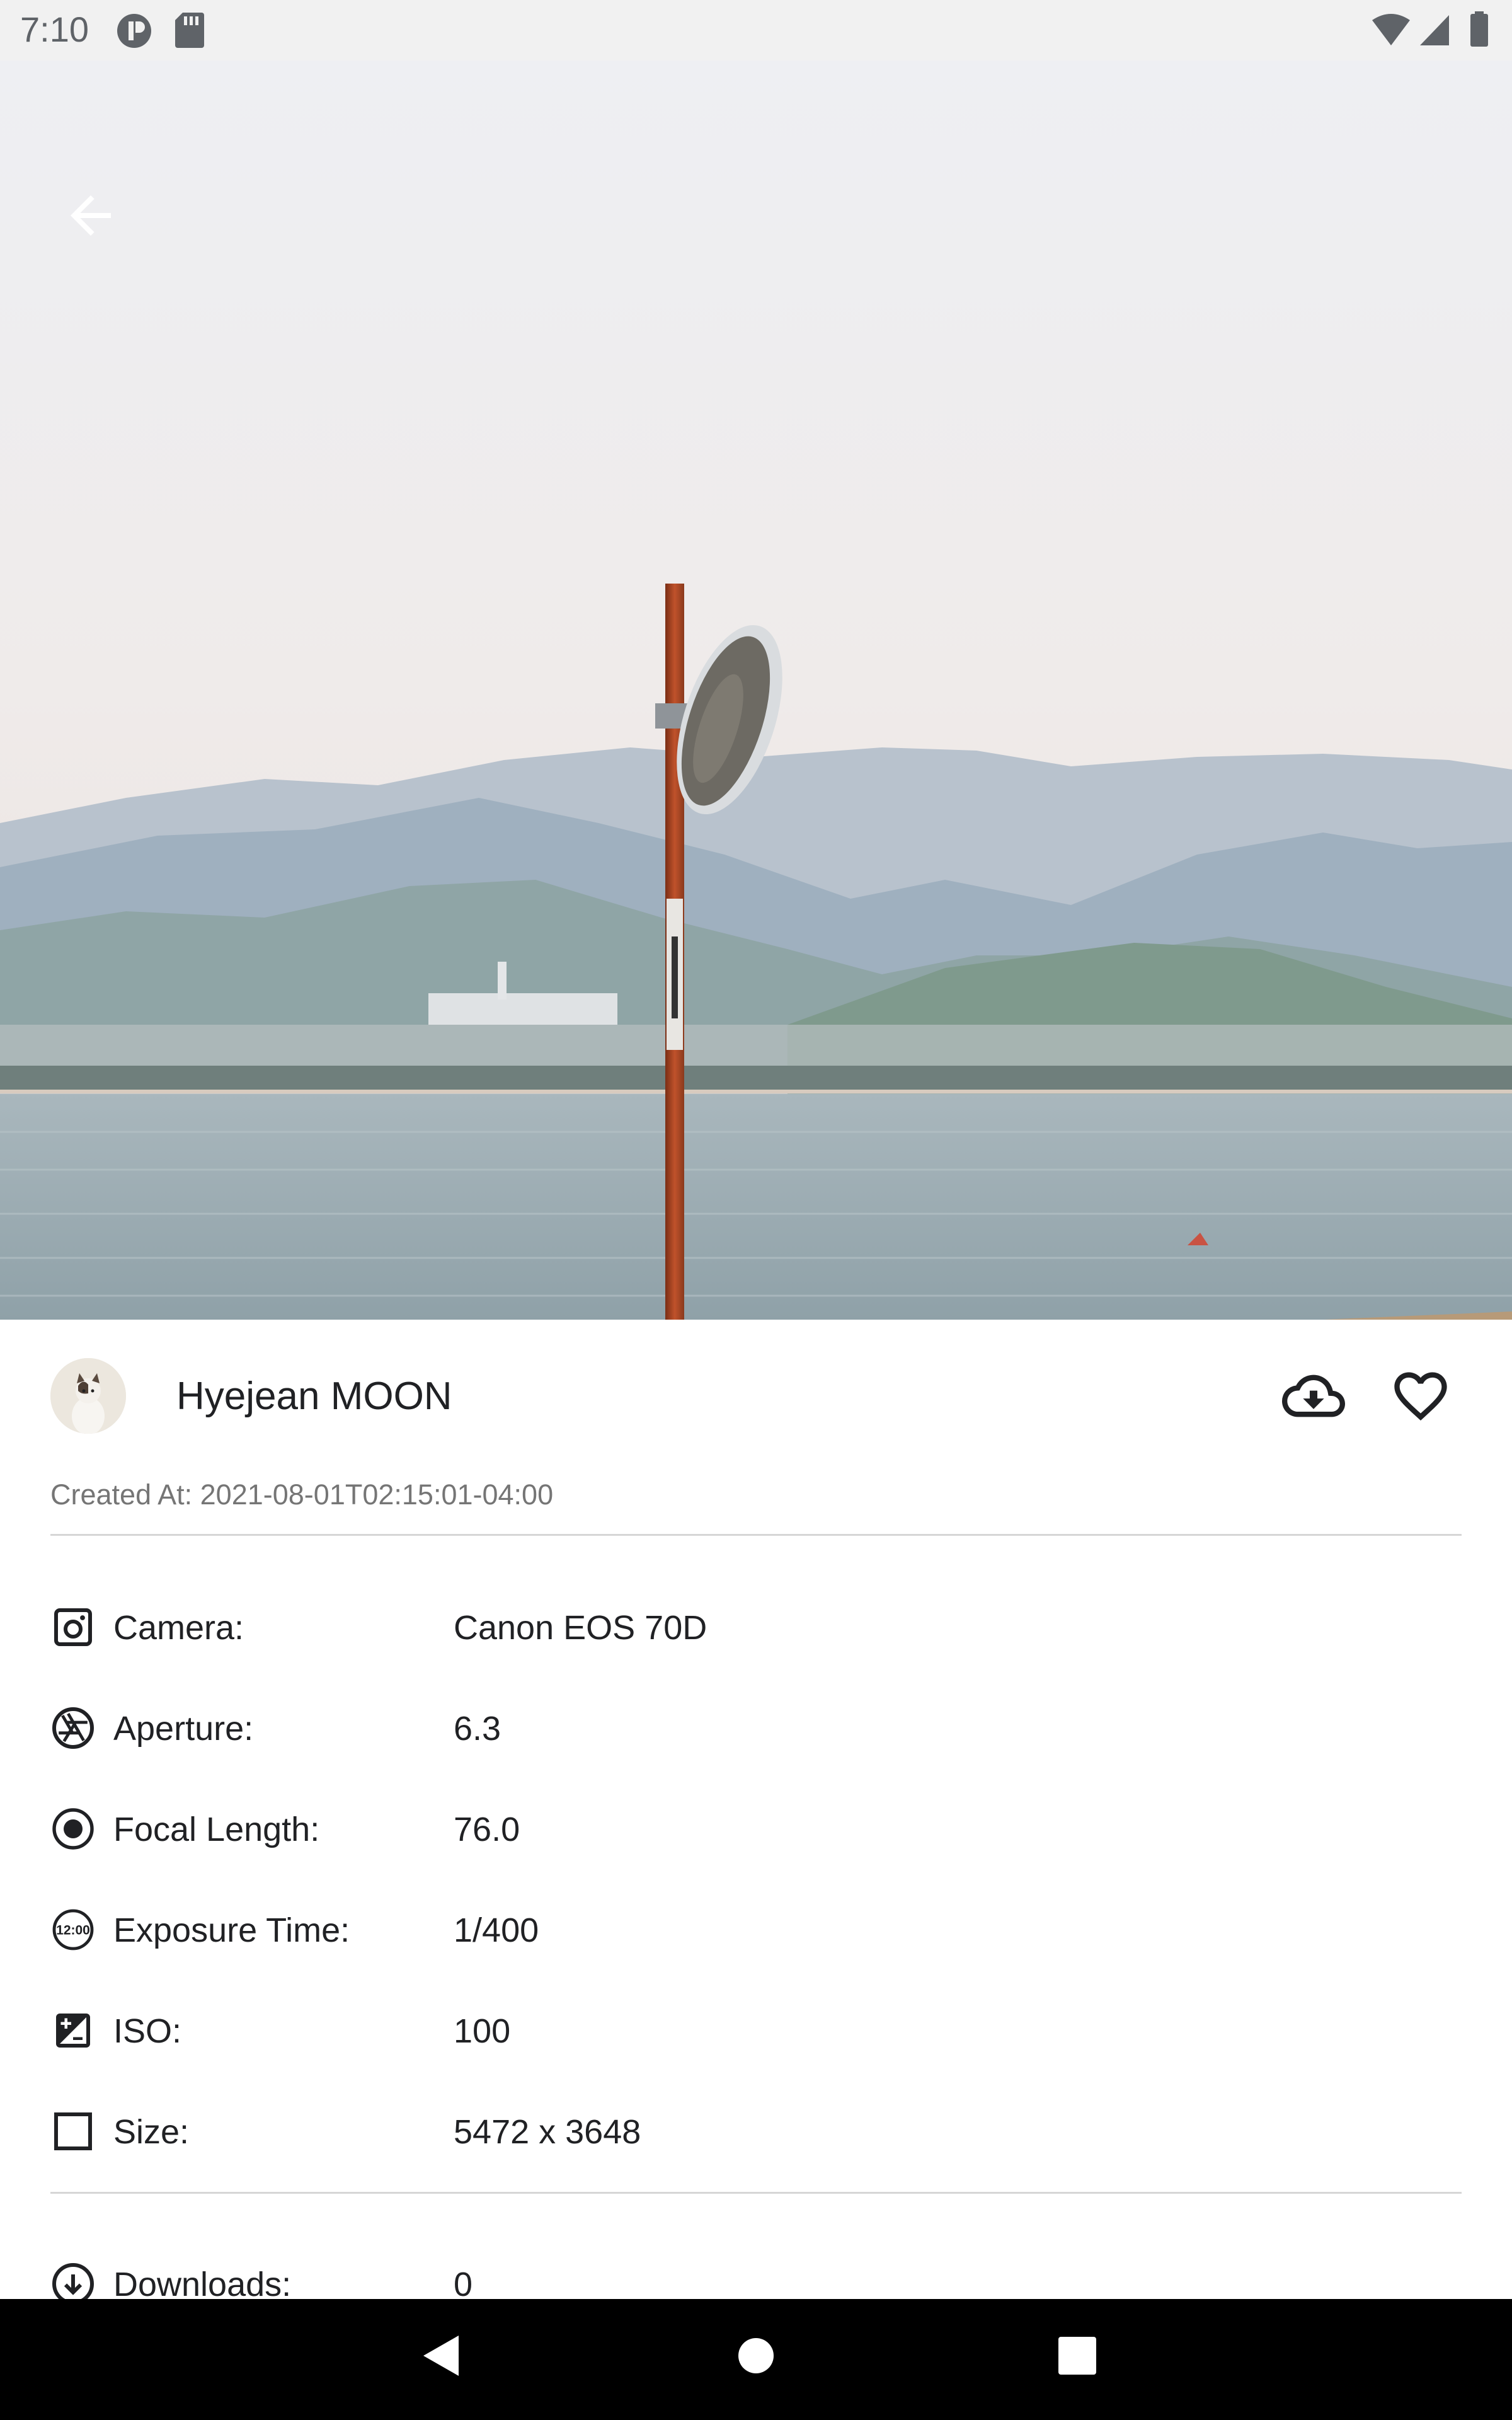 Image resolution: width=1512 pixels, height=2420 pixels. What do you see at coordinates (477, 1729) in the screenshot?
I see `info-value: 6.3` at bounding box center [477, 1729].